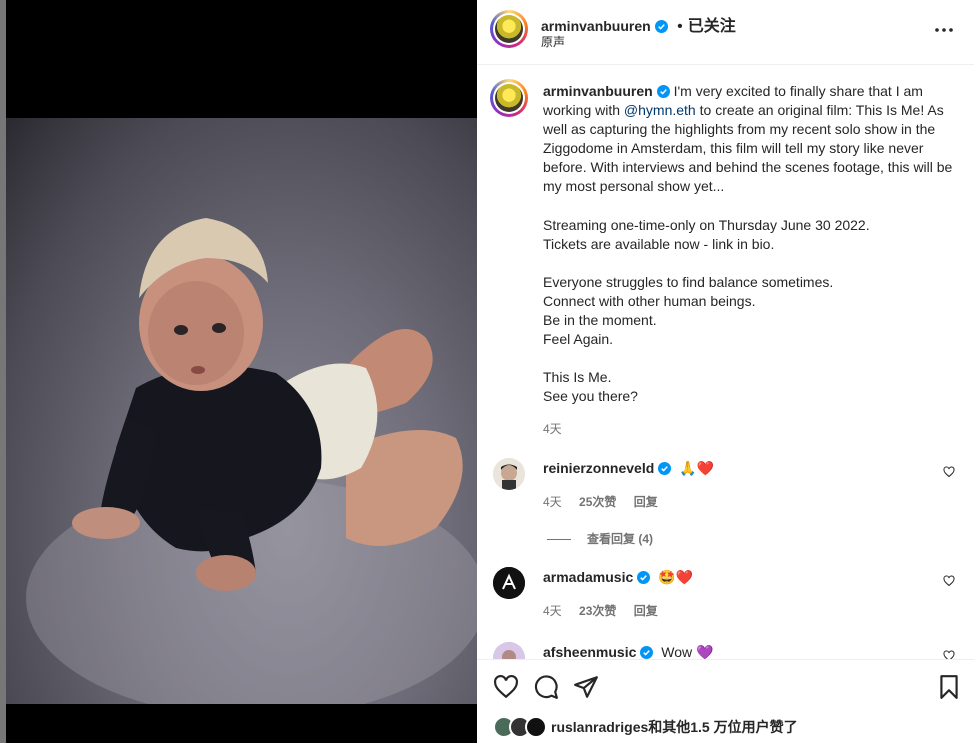 The height and width of the screenshot is (744, 974). What do you see at coordinates (597, 611) in the screenshot?
I see `comment-likes: 23次赞` at bounding box center [597, 611].